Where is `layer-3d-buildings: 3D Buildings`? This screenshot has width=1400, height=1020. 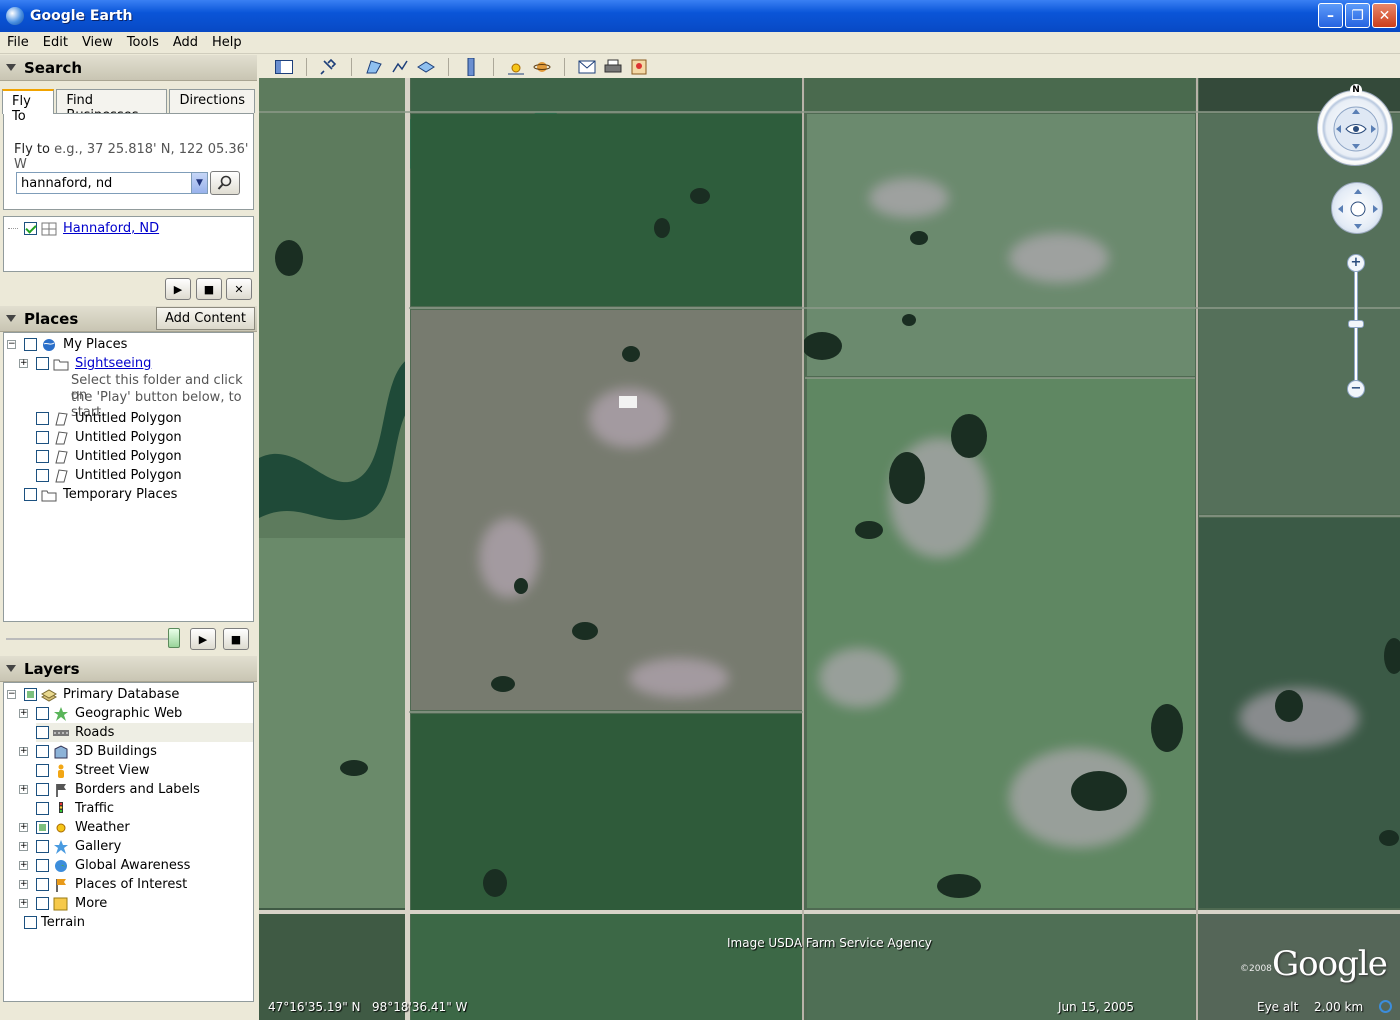 layer-3d-buildings: 3D Buildings is located at coordinates (96, 751).